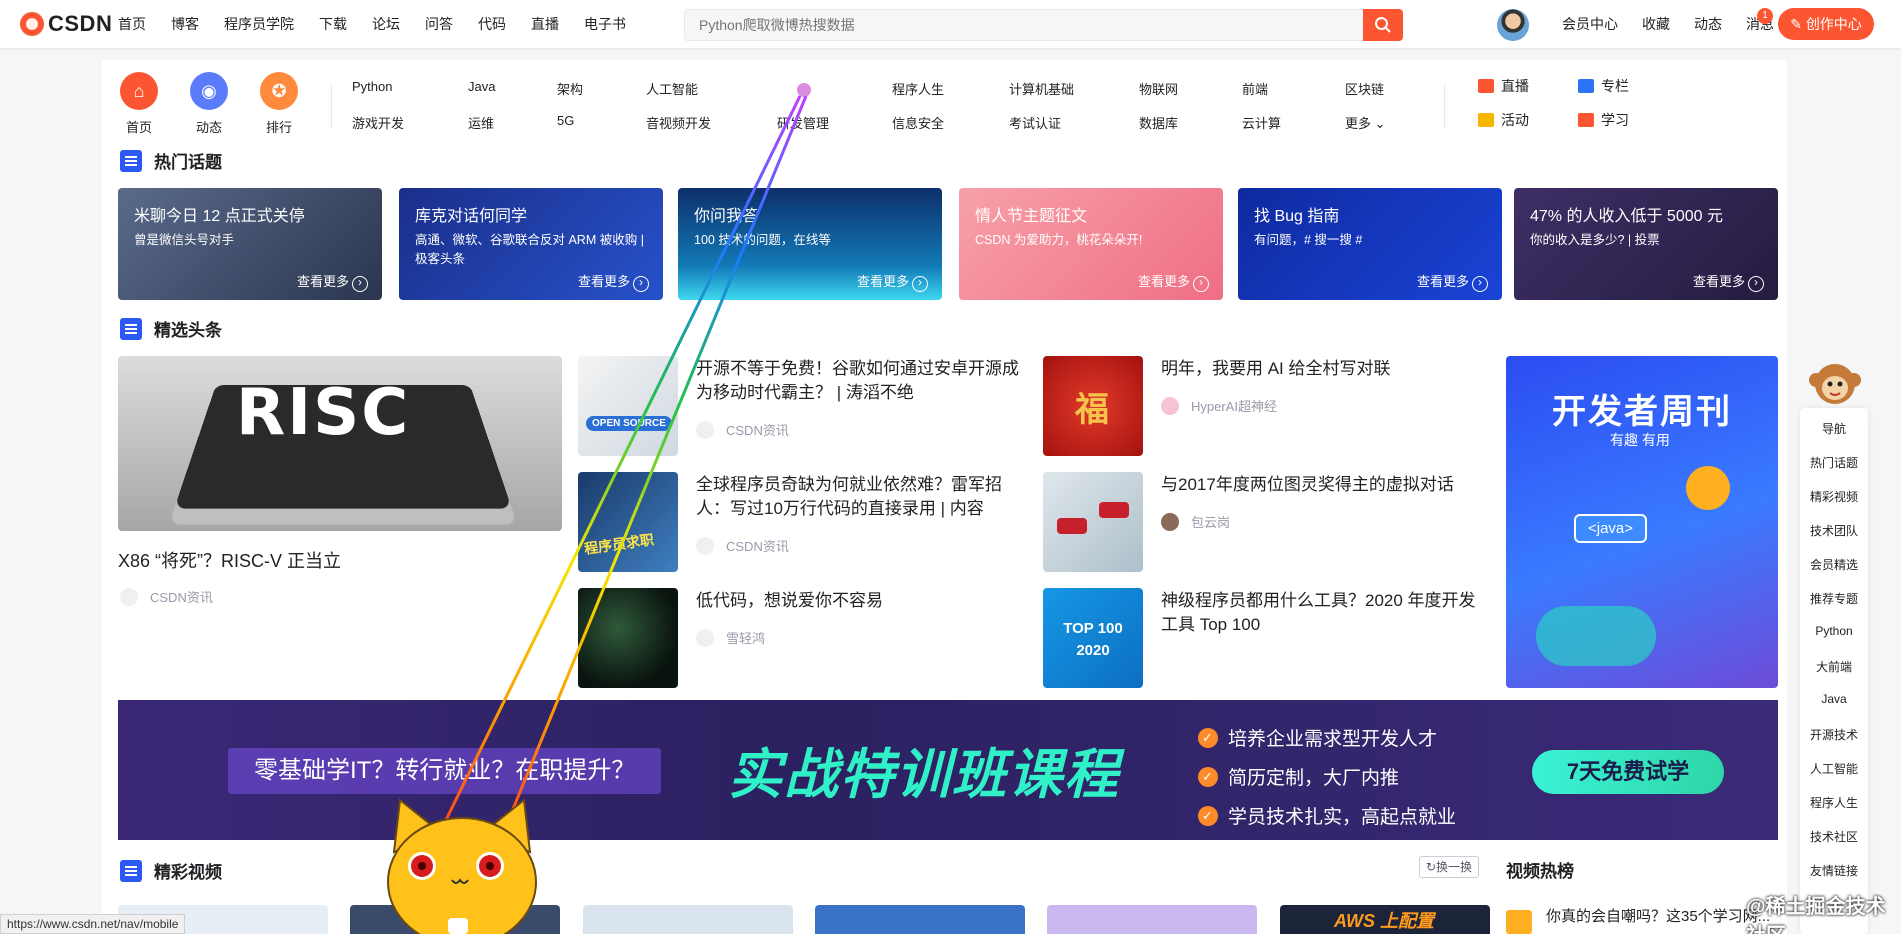  What do you see at coordinates (565, 120) in the screenshot?
I see `category-5g: 5G` at bounding box center [565, 120].